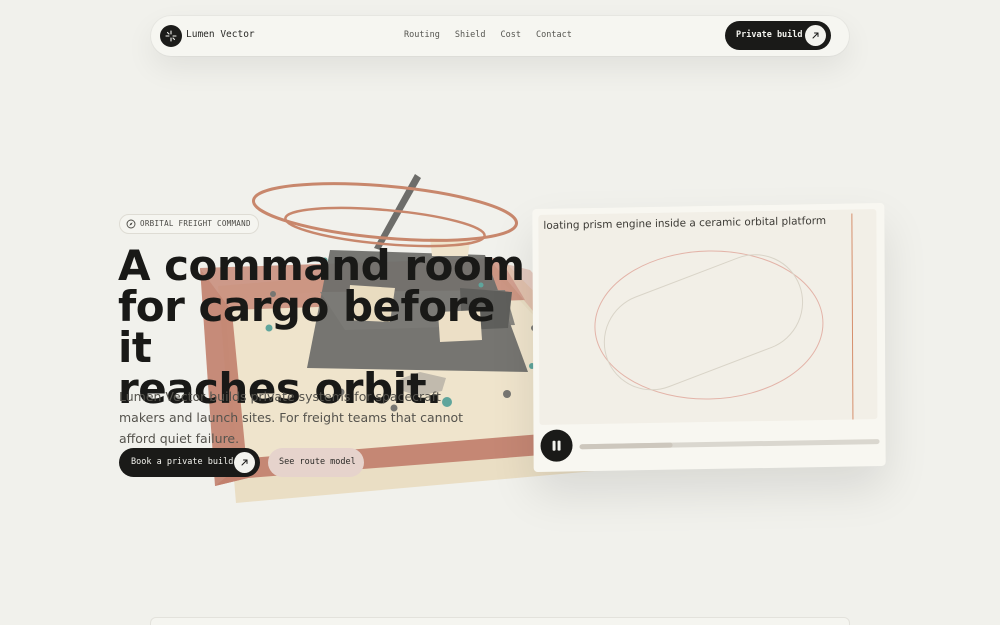 The width and height of the screenshot is (1000, 625). I want to click on brand-name: Lumen Vector, so click(220, 34).